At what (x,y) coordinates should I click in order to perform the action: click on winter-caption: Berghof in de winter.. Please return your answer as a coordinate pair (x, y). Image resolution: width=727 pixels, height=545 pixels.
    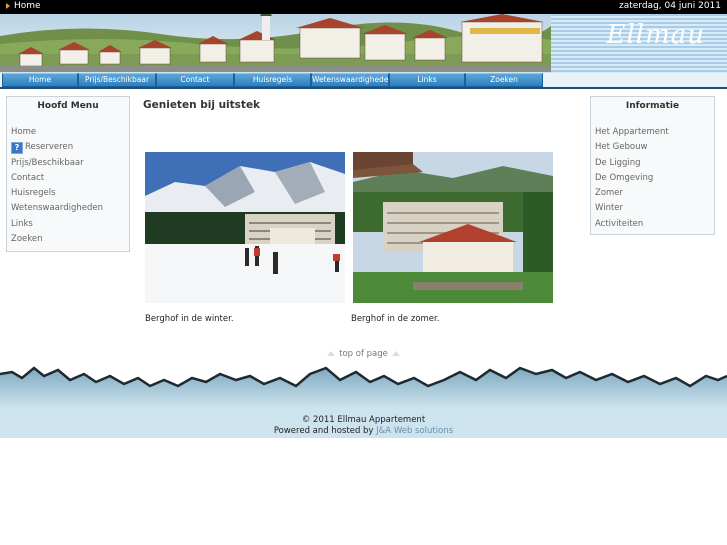
    Looking at the image, I should click on (189, 319).